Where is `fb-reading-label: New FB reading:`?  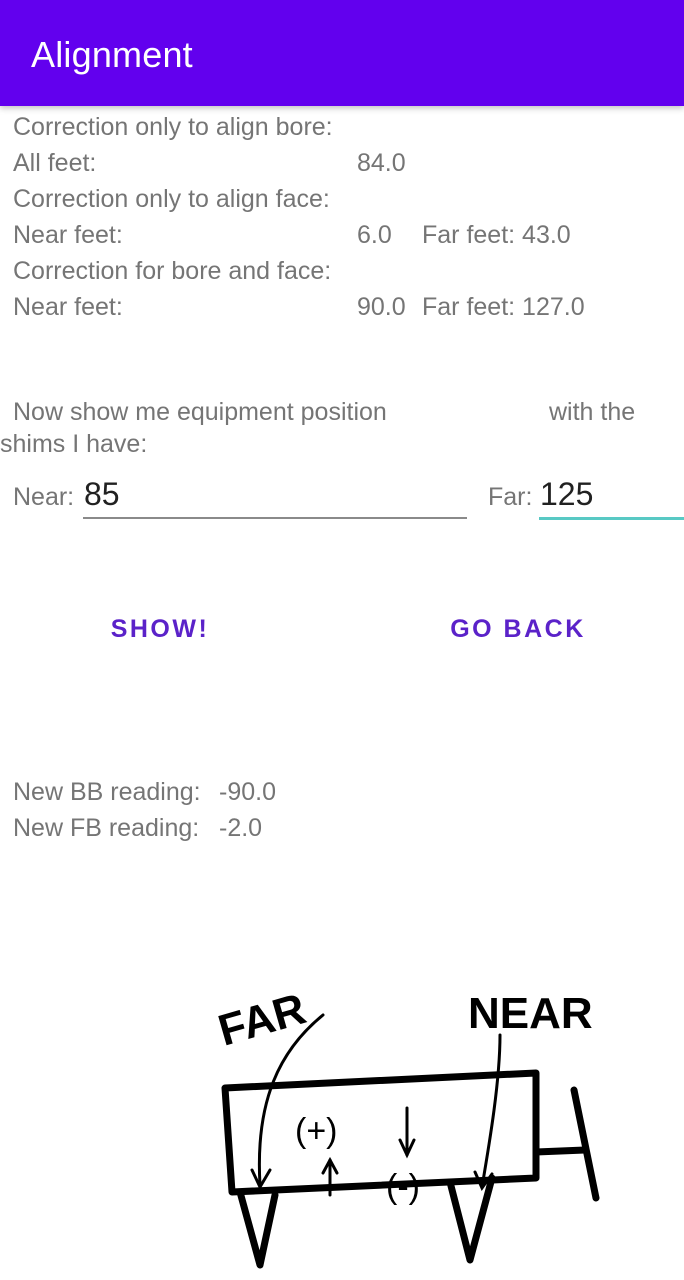 fb-reading-label: New FB reading: is located at coordinates (106, 828).